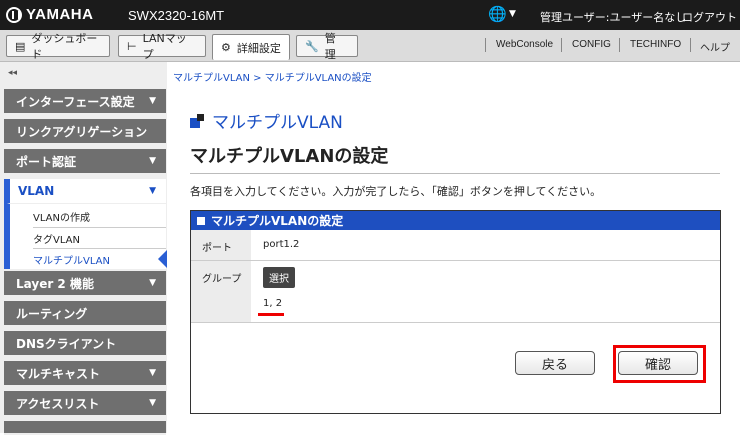  Describe the element at coordinates (12, 73) in the screenshot. I see `collapse-sidebar-icon: ◂◂` at that location.